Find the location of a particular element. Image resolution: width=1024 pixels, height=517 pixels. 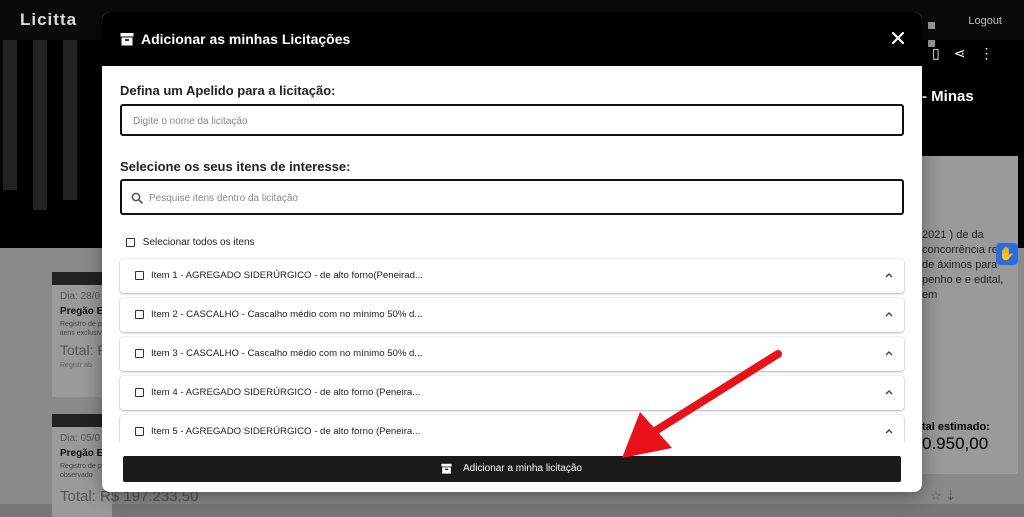

modal-title: Adicionar as minhas Licitações is located at coordinates (246, 39).